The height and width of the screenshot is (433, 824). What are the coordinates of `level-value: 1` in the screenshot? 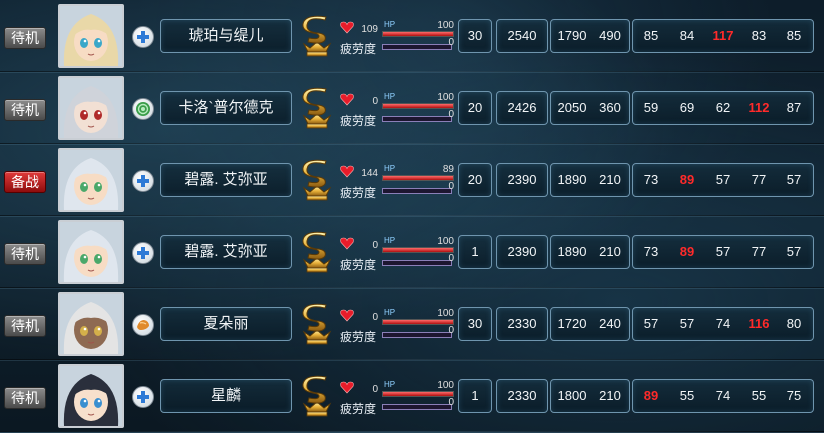 It's located at (475, 395).